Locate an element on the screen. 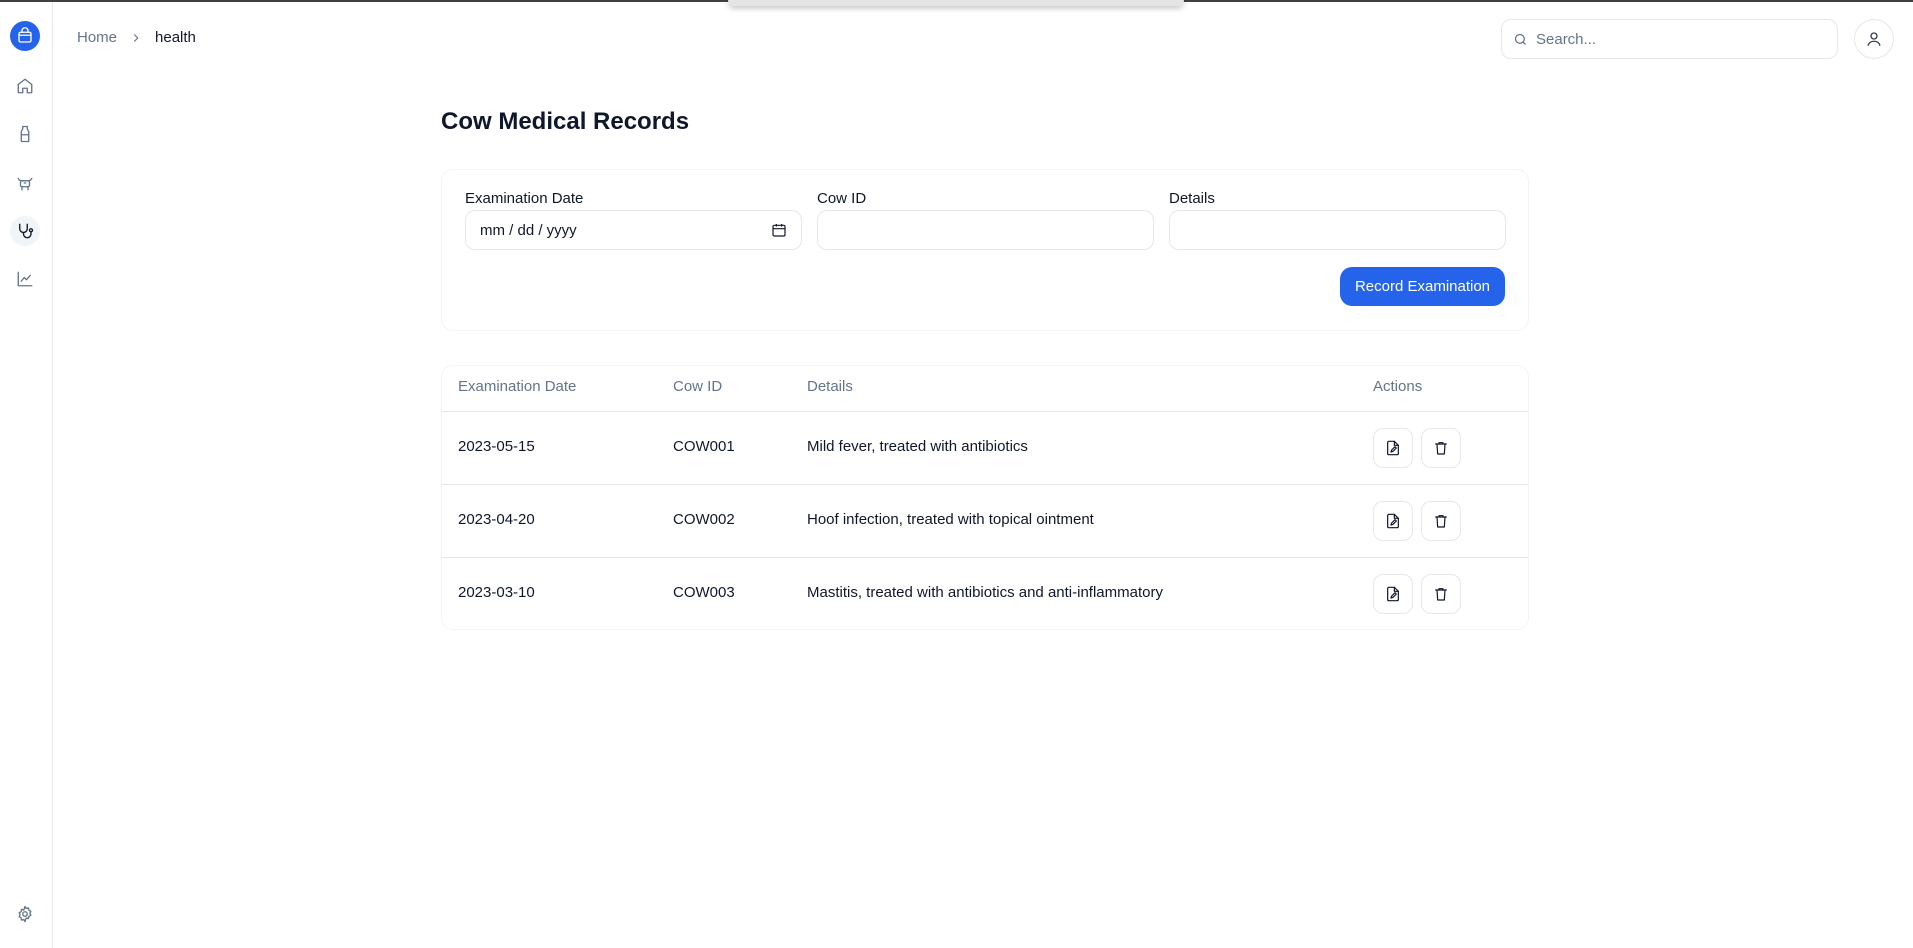  column-header-details: Details is located at coordinates (830, 386).